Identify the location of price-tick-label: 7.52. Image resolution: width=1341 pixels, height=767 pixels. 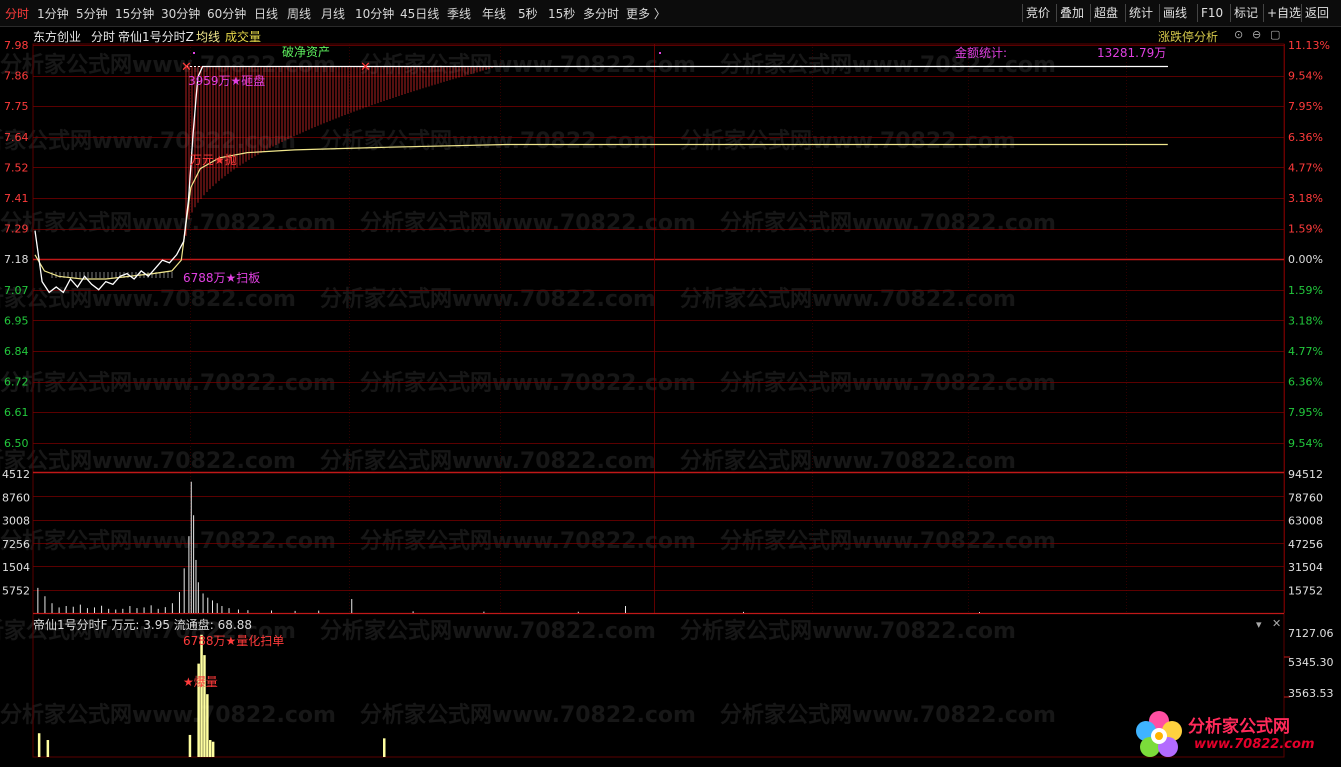
(16, 167).